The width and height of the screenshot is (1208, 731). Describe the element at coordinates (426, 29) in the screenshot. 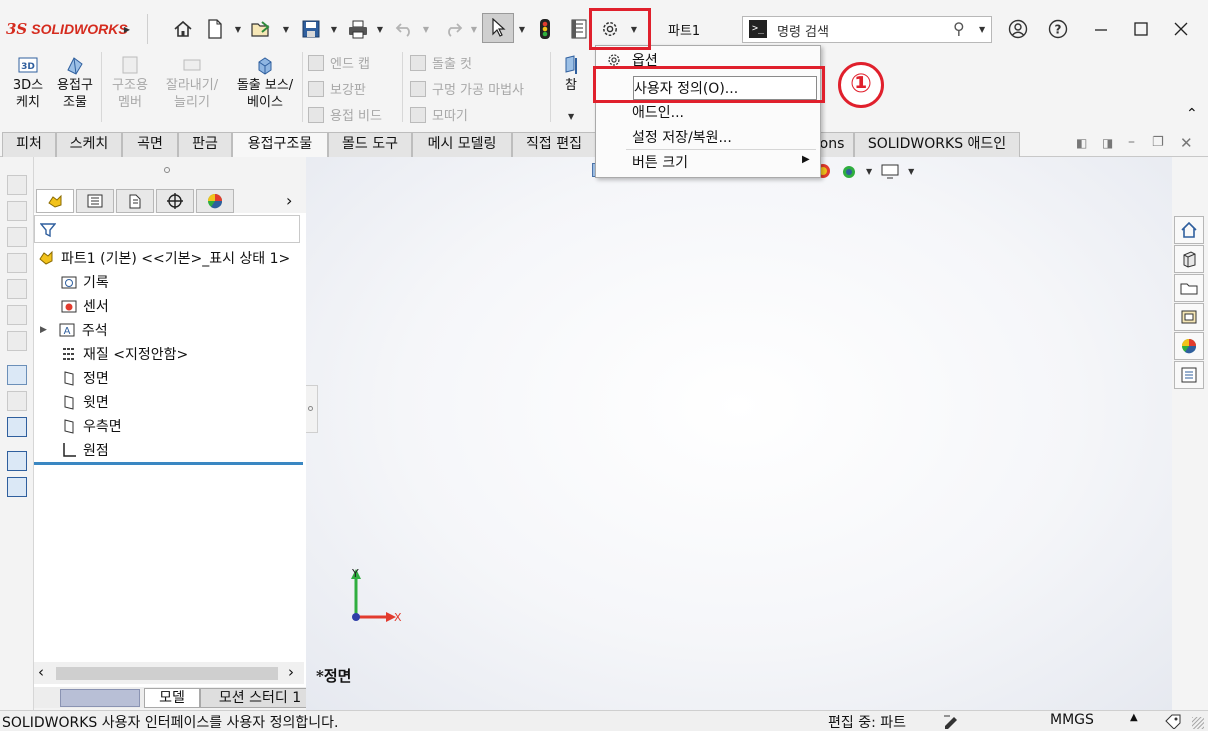

I see `undo-dropdown-icon: ▼` at that location.